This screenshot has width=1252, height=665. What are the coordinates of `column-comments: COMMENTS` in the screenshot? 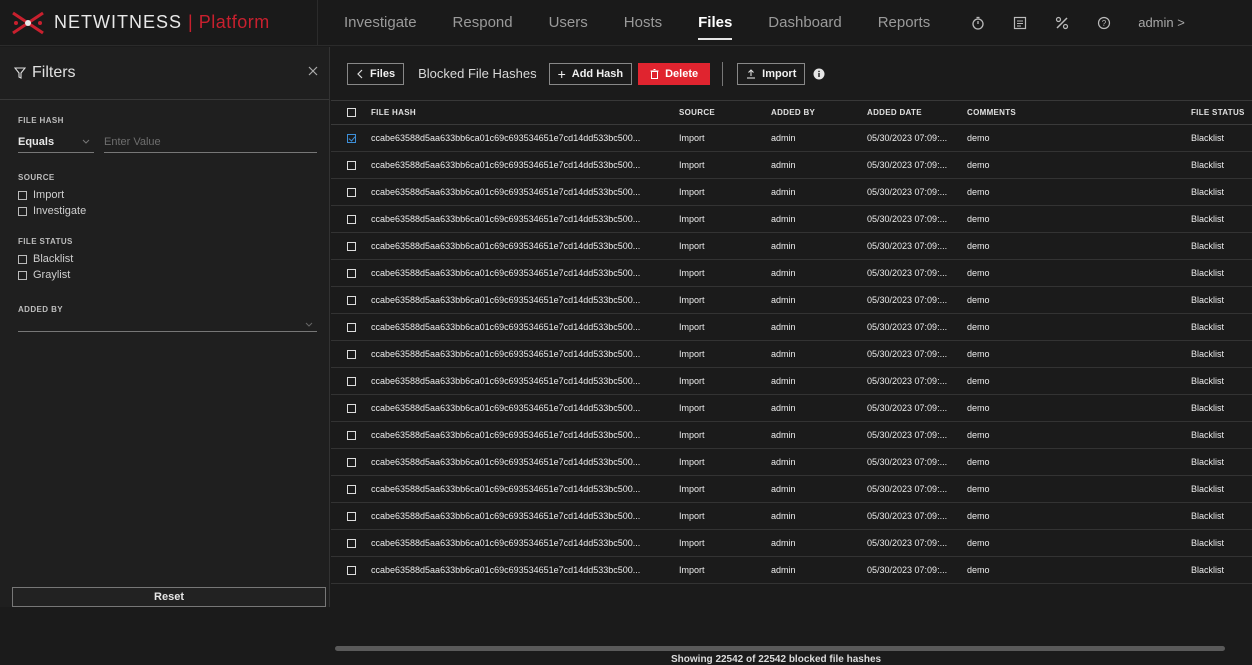 It's located at (1075, 112).